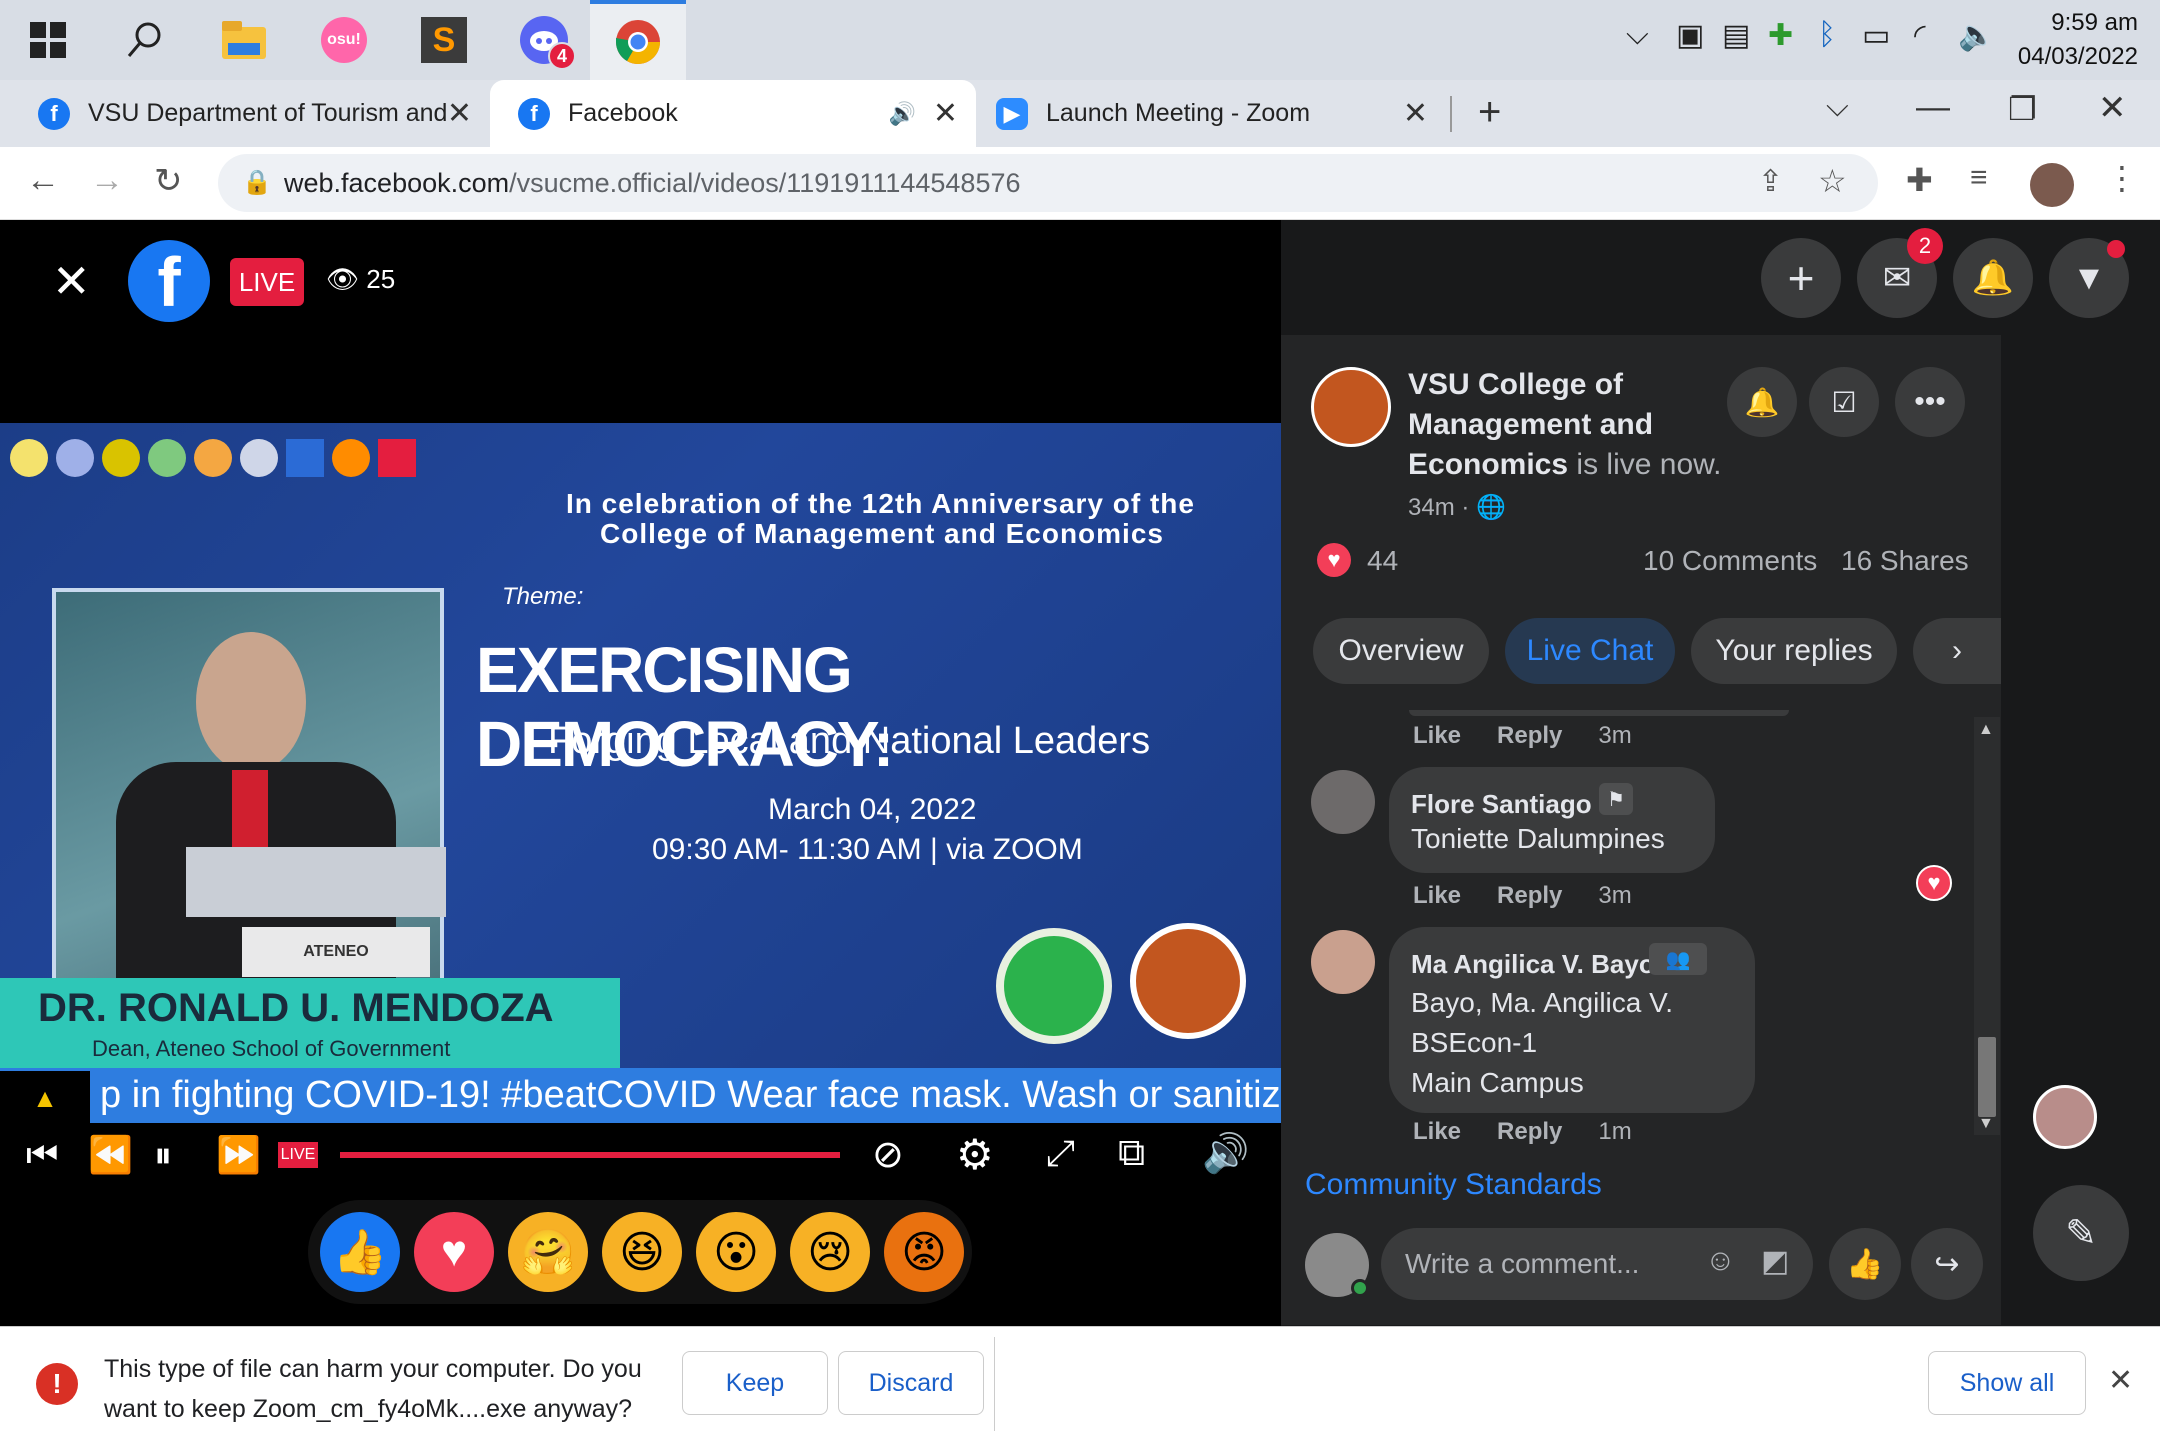 This screenshot has height=1440, width=2160. Describe the element at coordinates (1637, 35) in the screenshot. I see `chevron-up-icon: ⌵` at that location.